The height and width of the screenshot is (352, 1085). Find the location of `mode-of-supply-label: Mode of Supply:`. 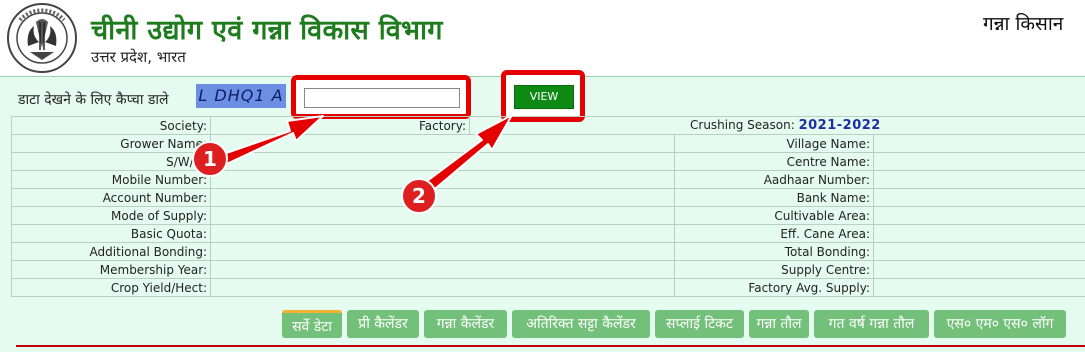

mode-of-supply-label: Mode of Supply: is located at coordinates (111, 216).